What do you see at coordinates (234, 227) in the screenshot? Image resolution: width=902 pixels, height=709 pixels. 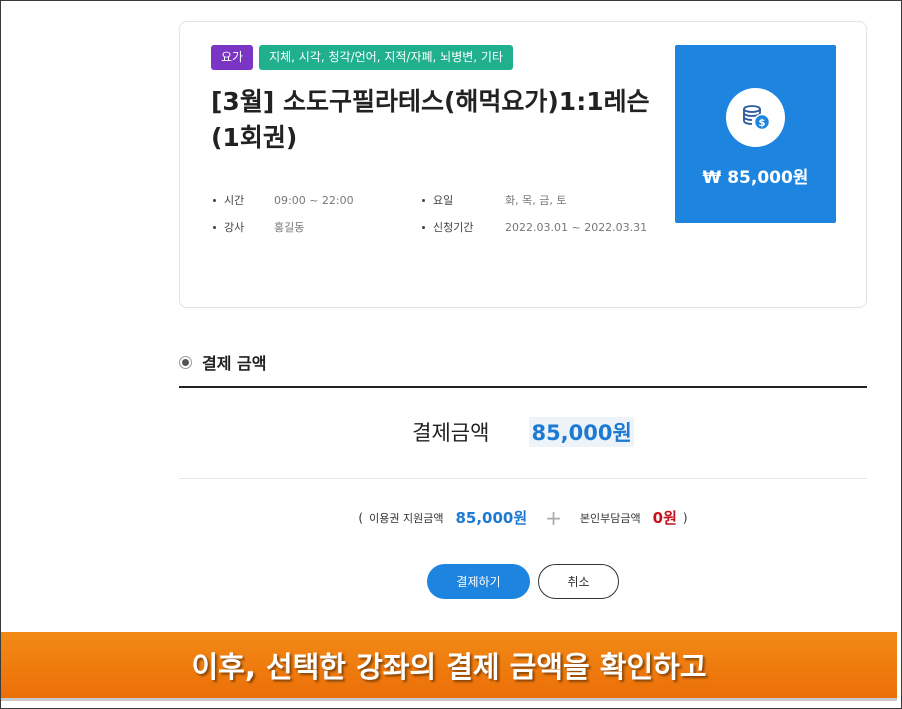 I see `info-label: 강사` at bounding box center [234, 227].